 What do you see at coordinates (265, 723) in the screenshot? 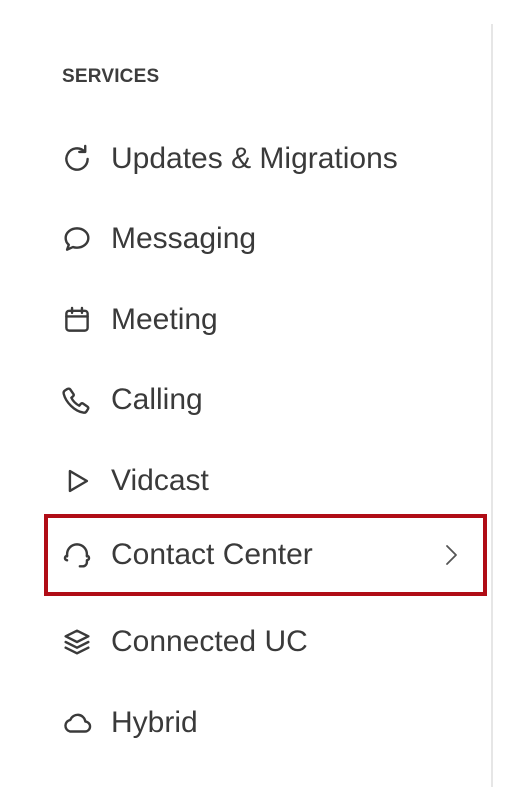
I see `nav-item-hybrid: Hybrid` at bounding box center [265, 723].